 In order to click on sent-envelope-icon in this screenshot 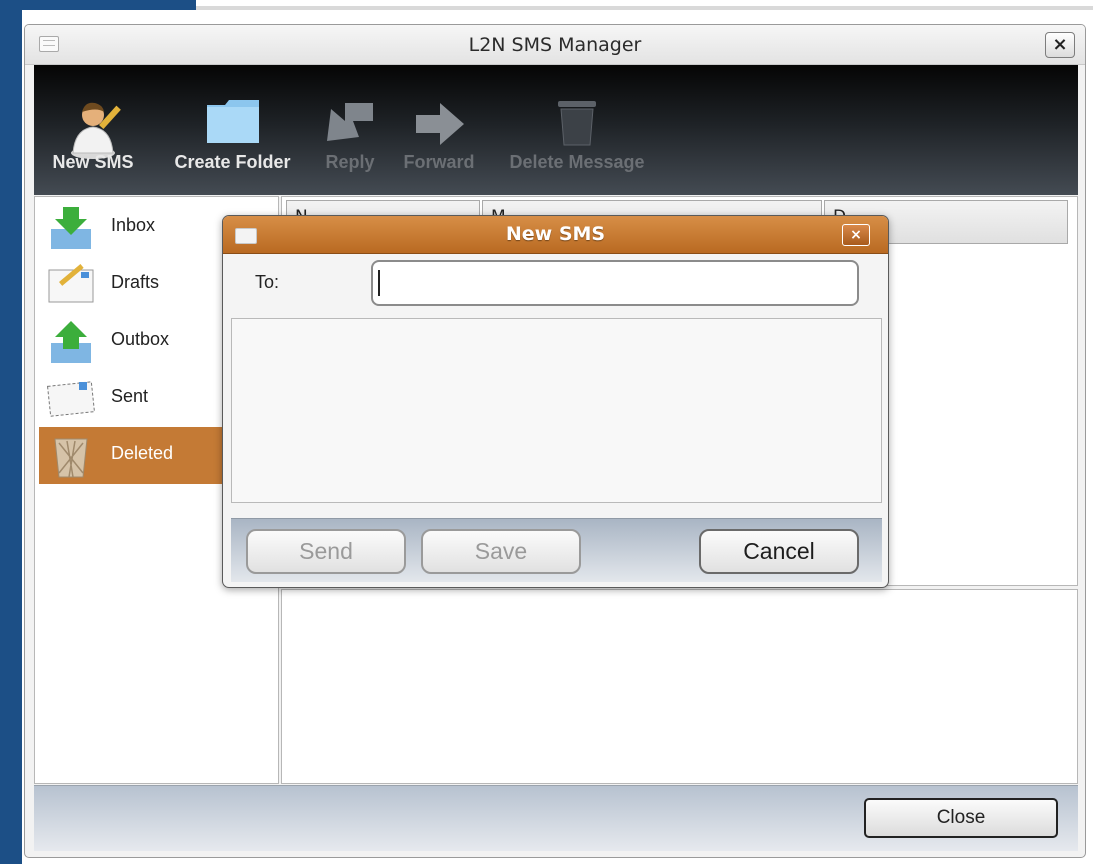, I will do `click(71, 399)`.